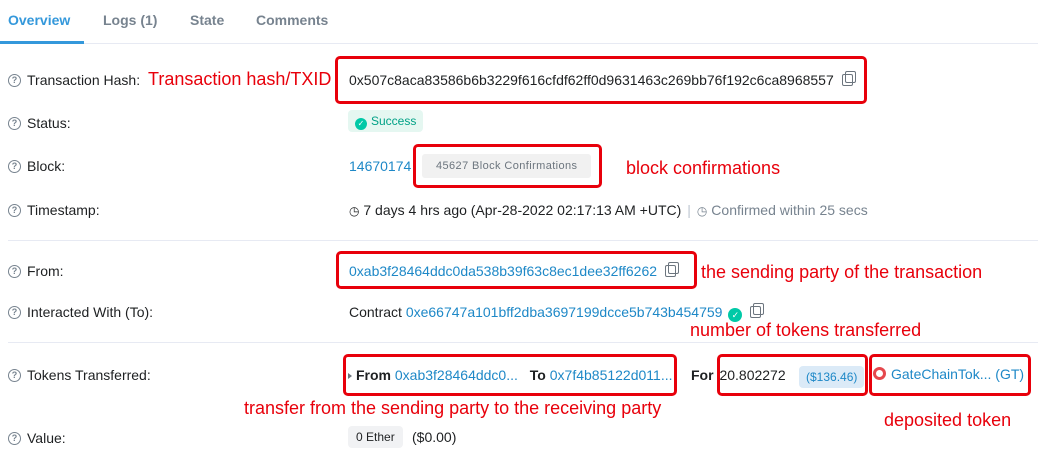  What do you see at coordinates (842, 272) in the screenshot?
I see `annotation-sending-party: the sending party of the transaction` at bounding box center [842, 272].